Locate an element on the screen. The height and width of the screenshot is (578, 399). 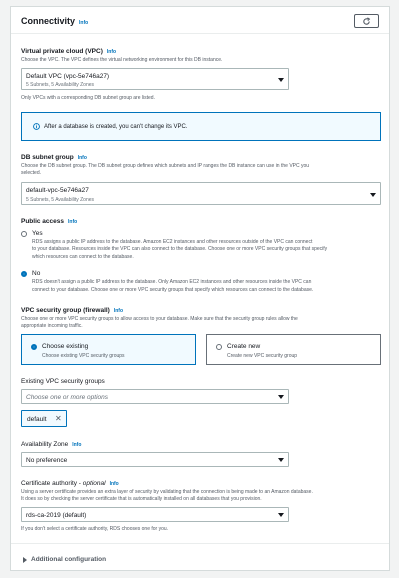
info-circle-icon is located at coordinates (36, 126).